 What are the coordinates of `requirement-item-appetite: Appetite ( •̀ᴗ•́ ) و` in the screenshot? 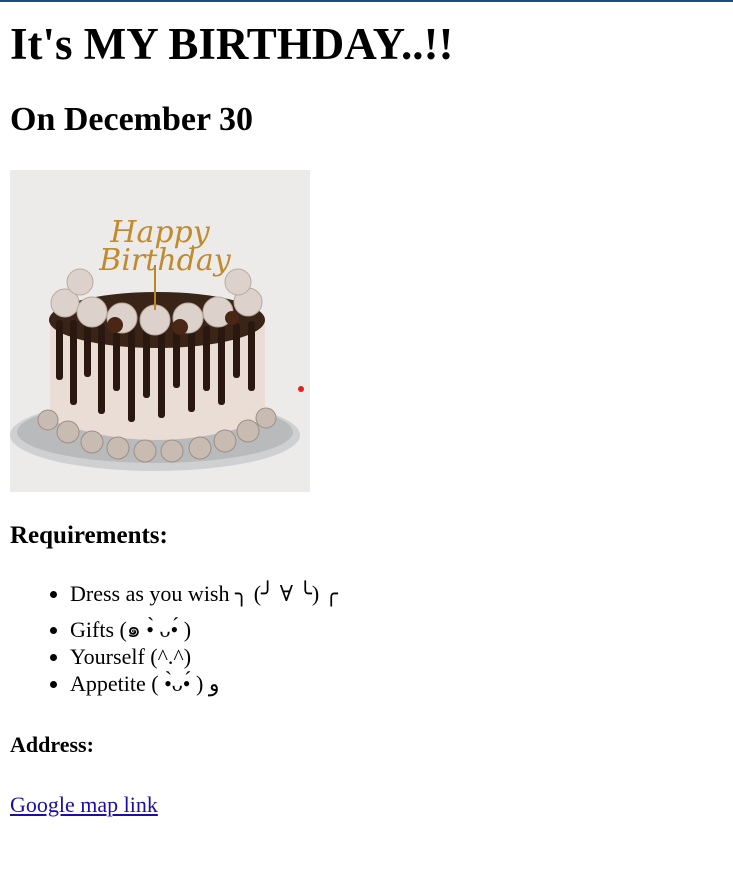 It's located at (396, 683).